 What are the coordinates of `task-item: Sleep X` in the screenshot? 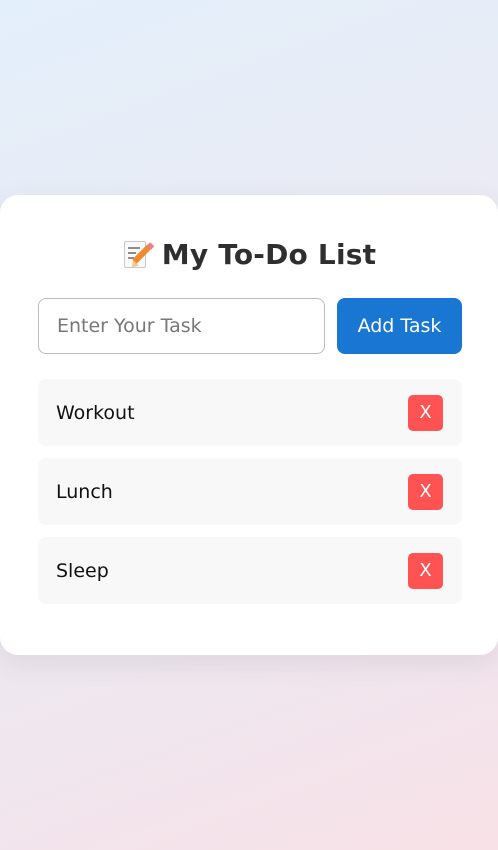 It's located at (250, 570).